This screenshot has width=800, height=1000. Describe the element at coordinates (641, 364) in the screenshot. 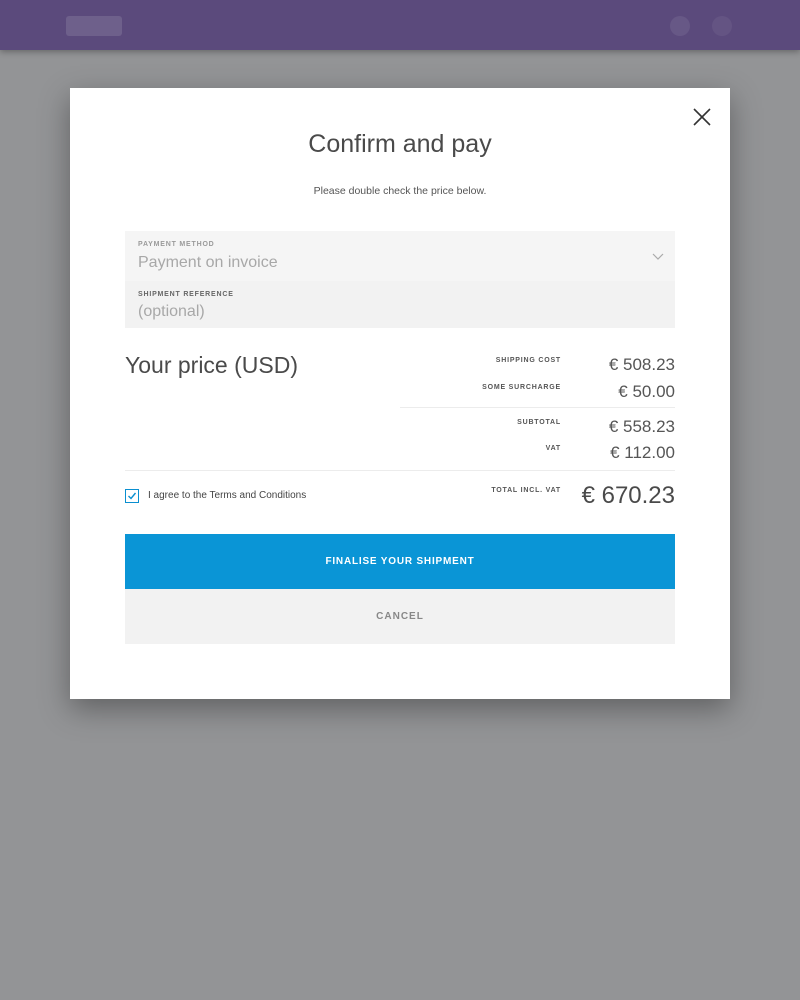

I see `shipping-cost-value: € 508.23` at that location.